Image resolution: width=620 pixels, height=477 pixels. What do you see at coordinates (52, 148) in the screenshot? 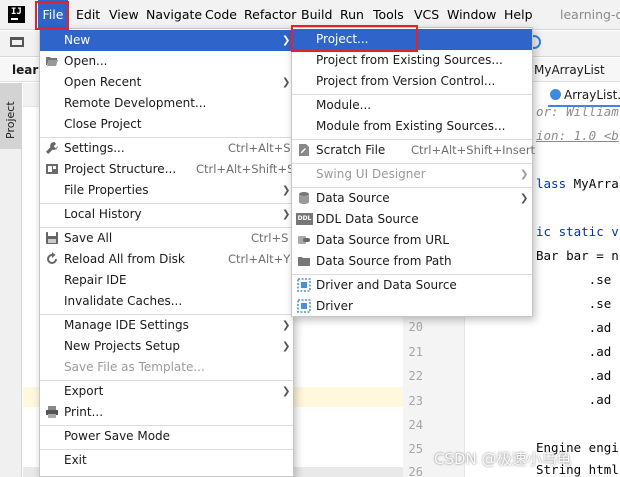
I see `wrench-icon` at bounding box center [52, 148].